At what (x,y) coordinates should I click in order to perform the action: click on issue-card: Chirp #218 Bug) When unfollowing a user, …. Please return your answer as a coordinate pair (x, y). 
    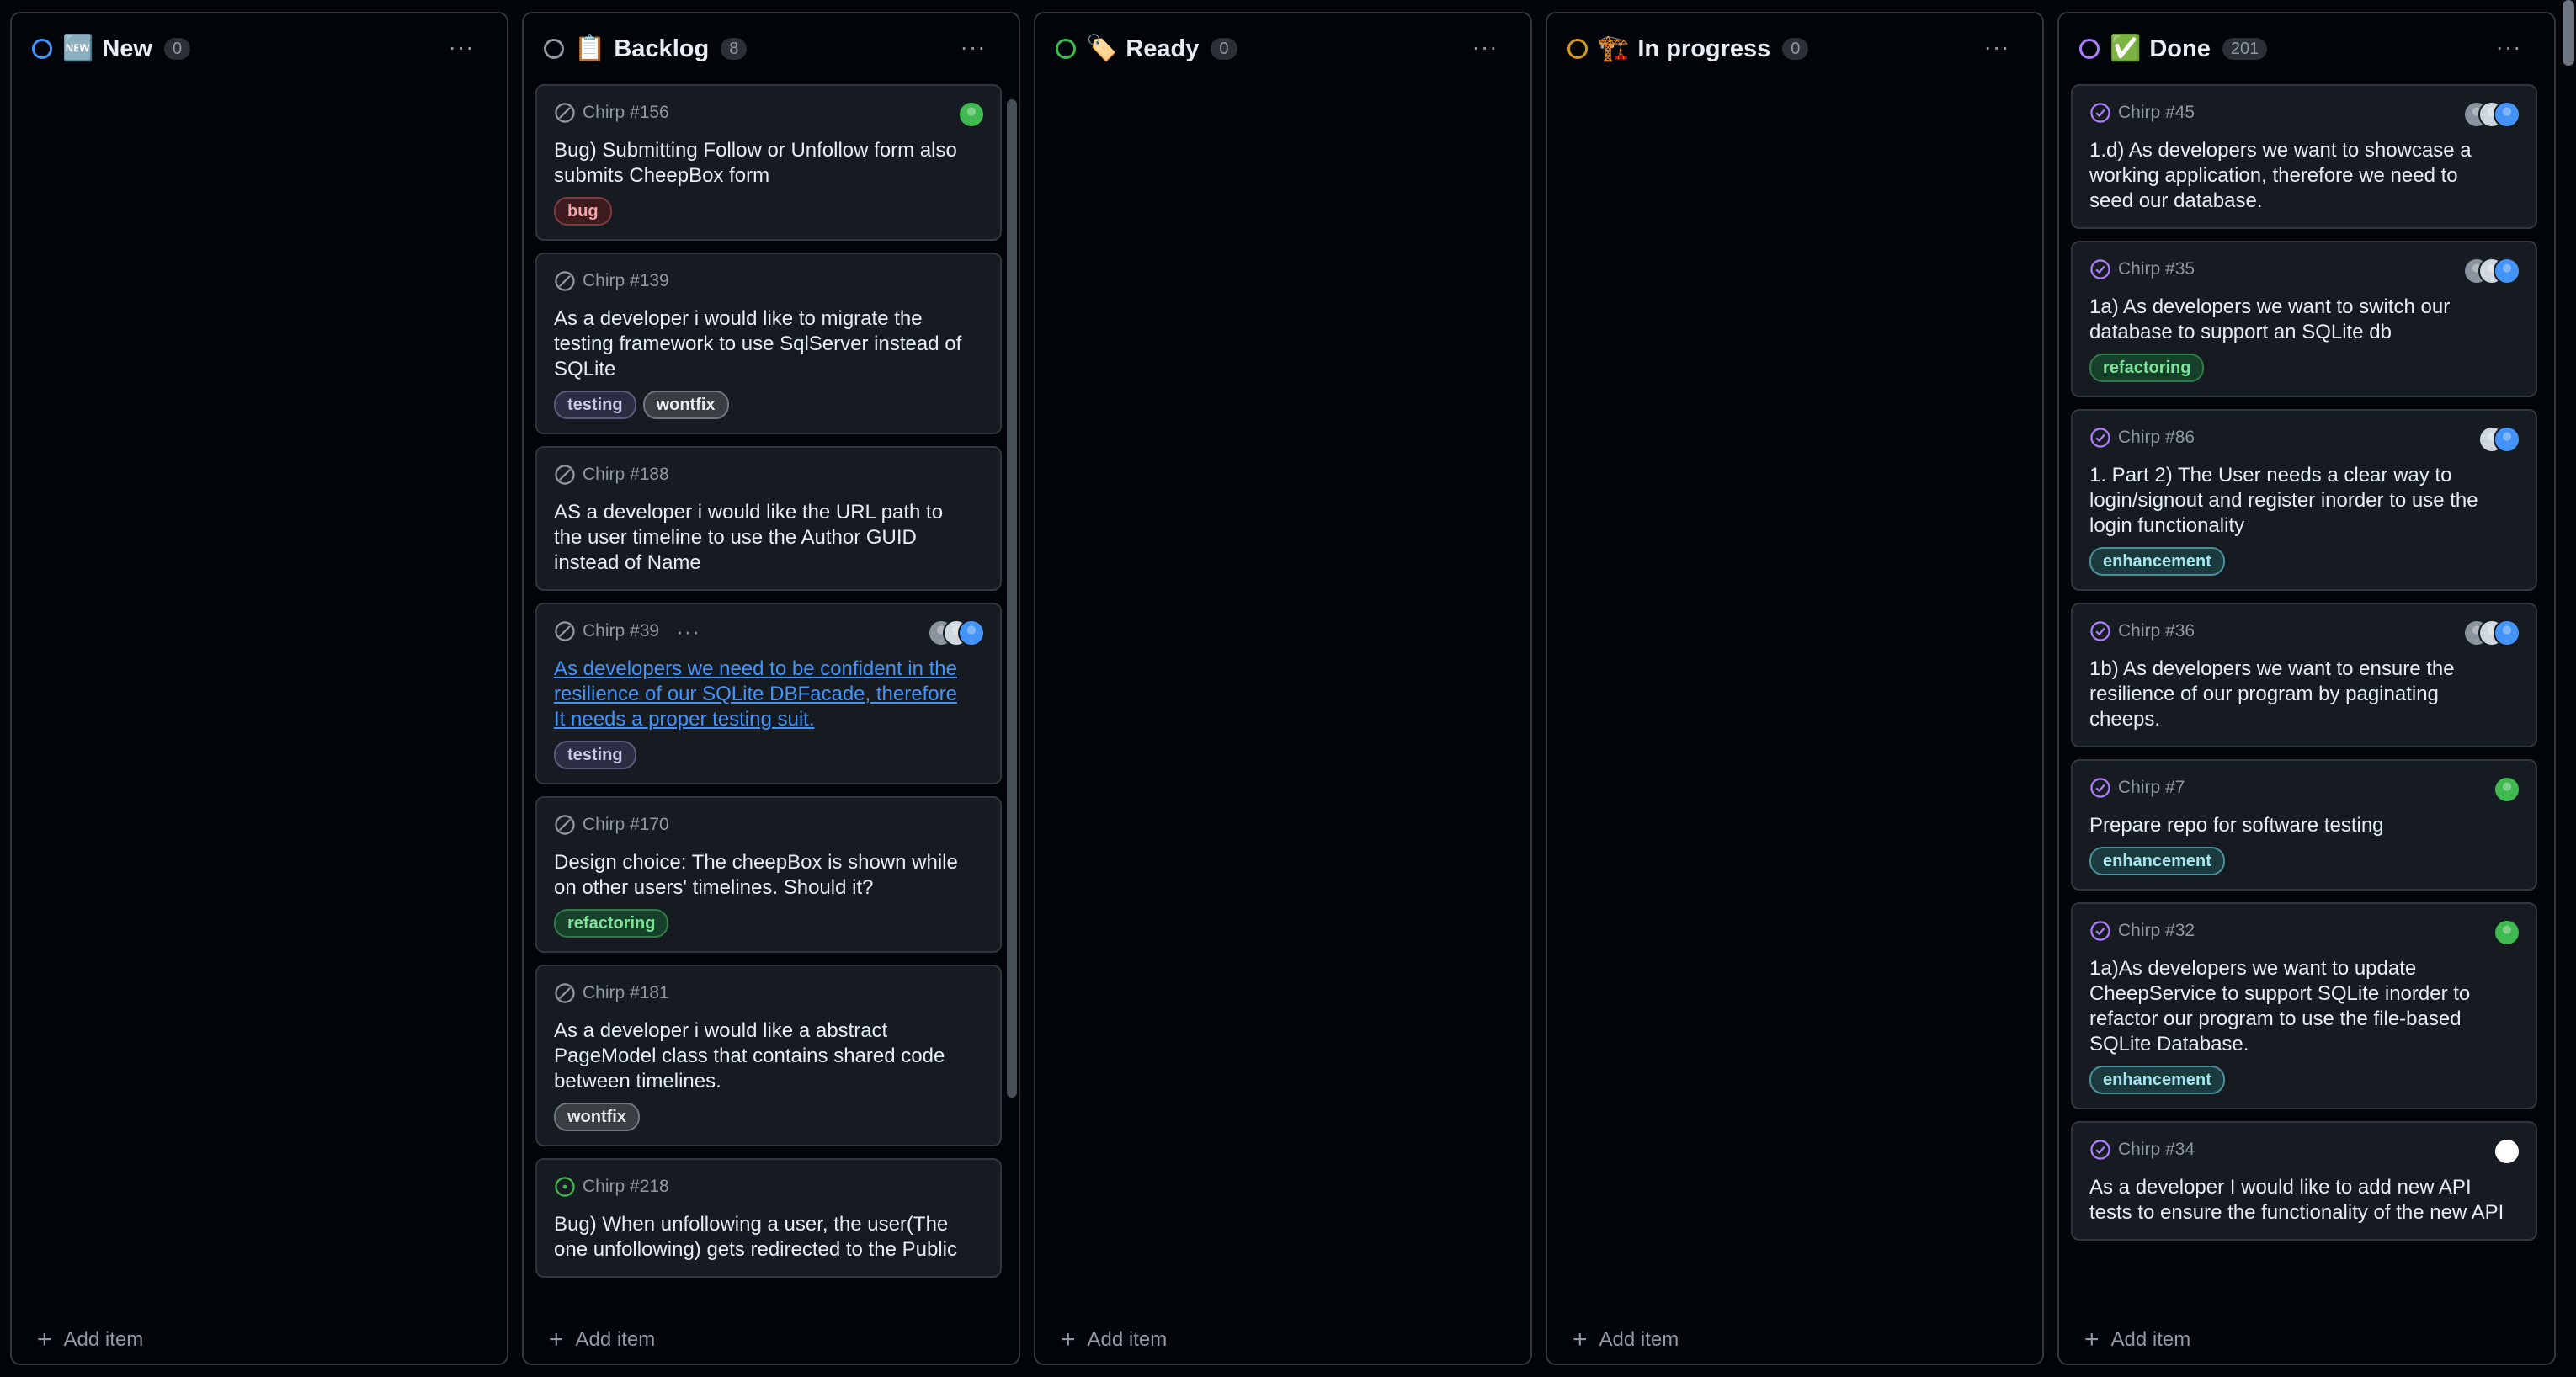
    Looking at the image, I should click on (768, 1218).